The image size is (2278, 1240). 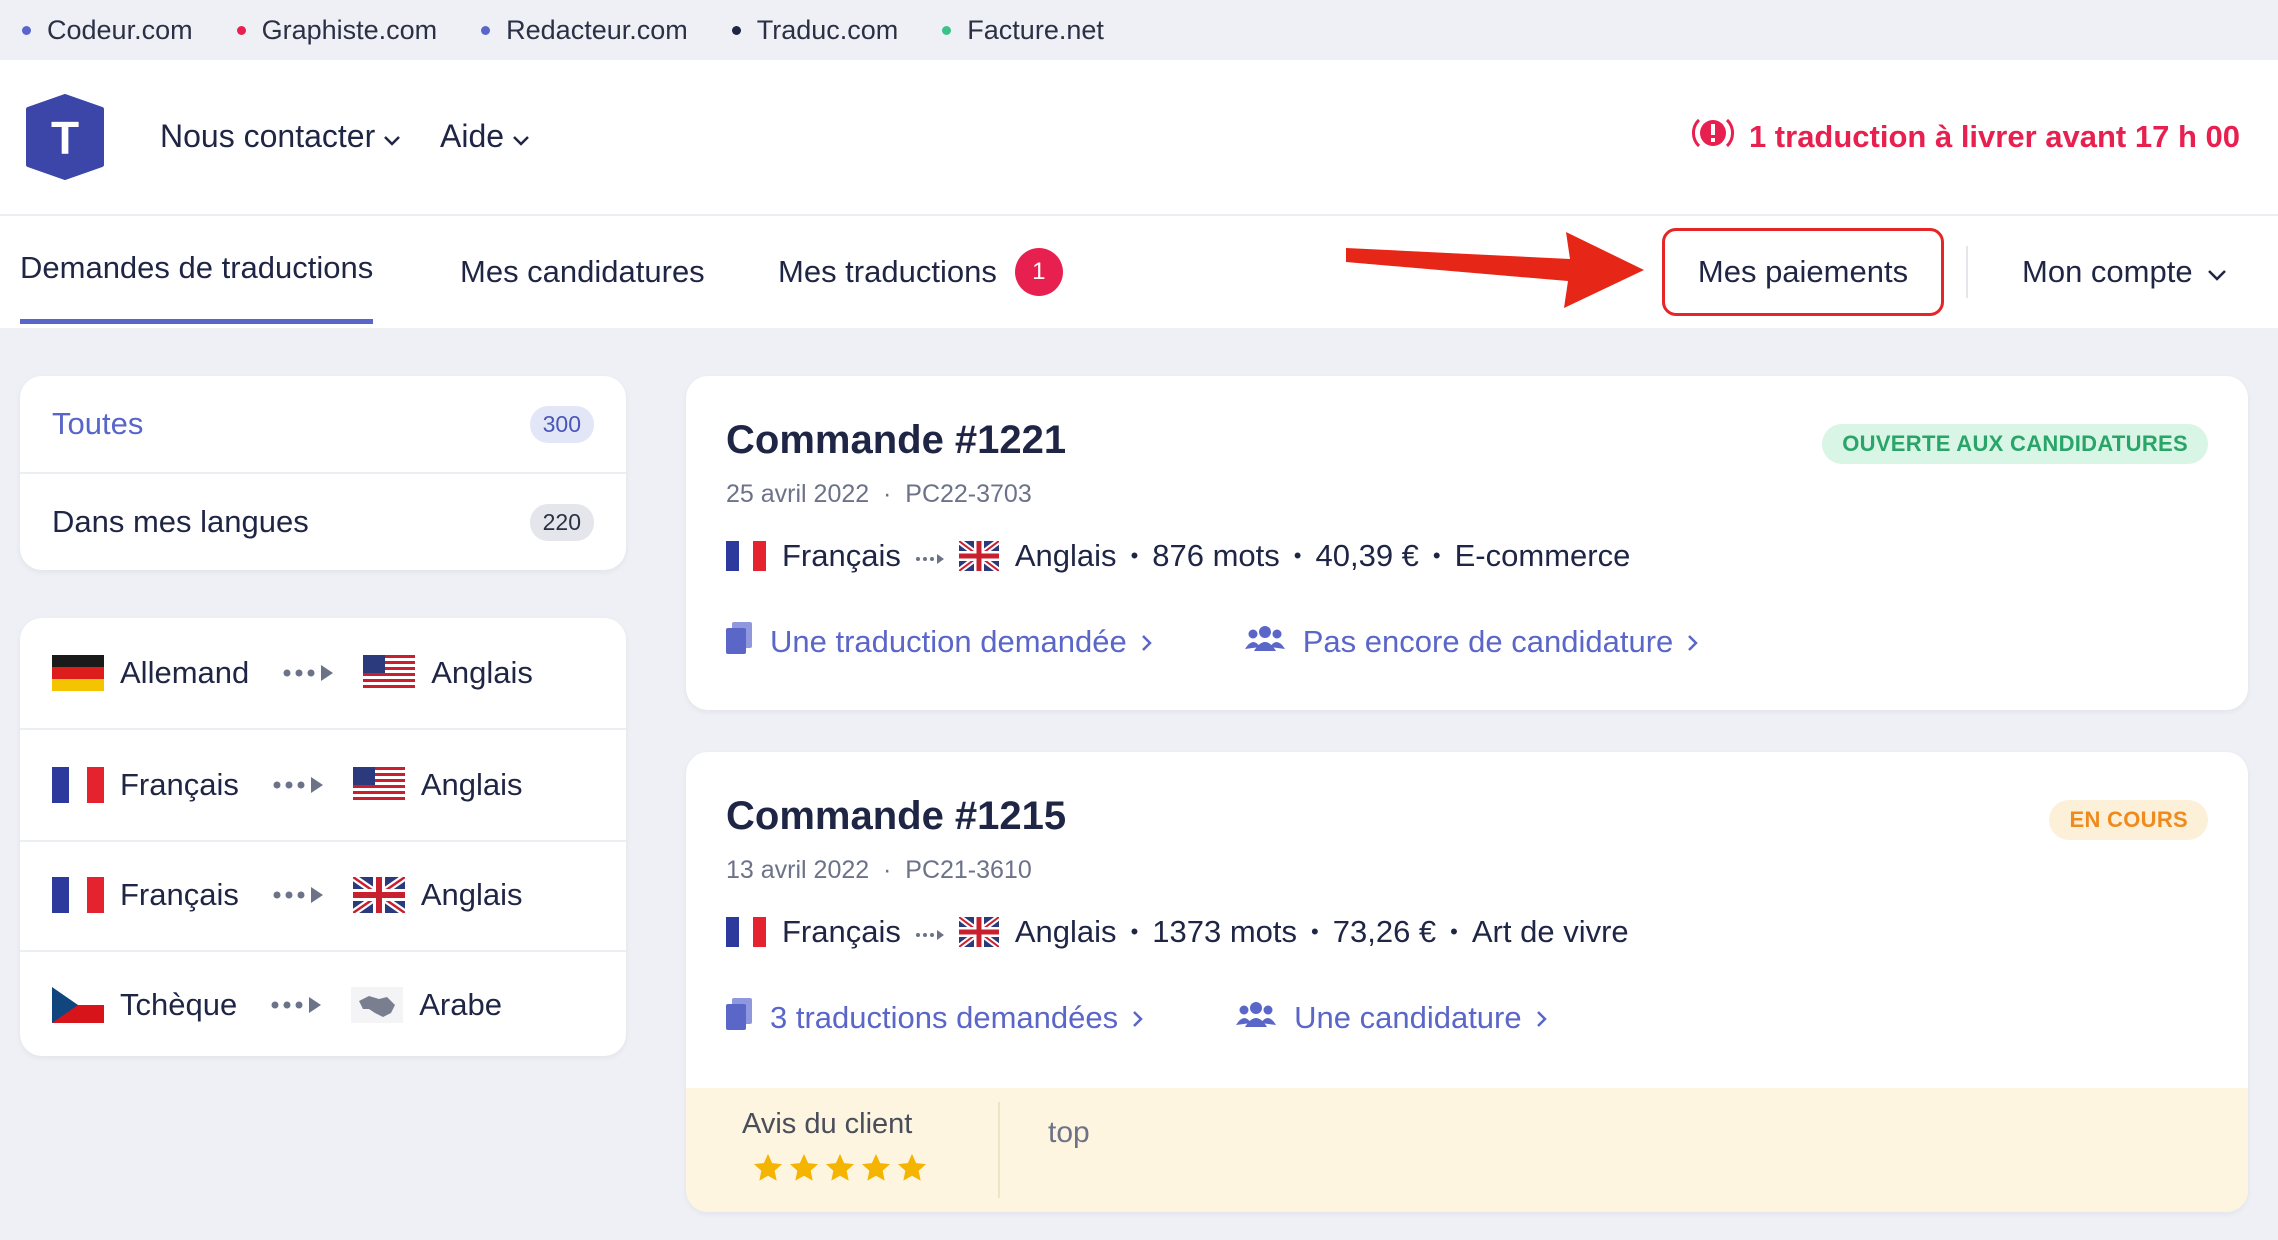 I want to click on tab-applications: Mes candidatures, so click(x=582, y=272).